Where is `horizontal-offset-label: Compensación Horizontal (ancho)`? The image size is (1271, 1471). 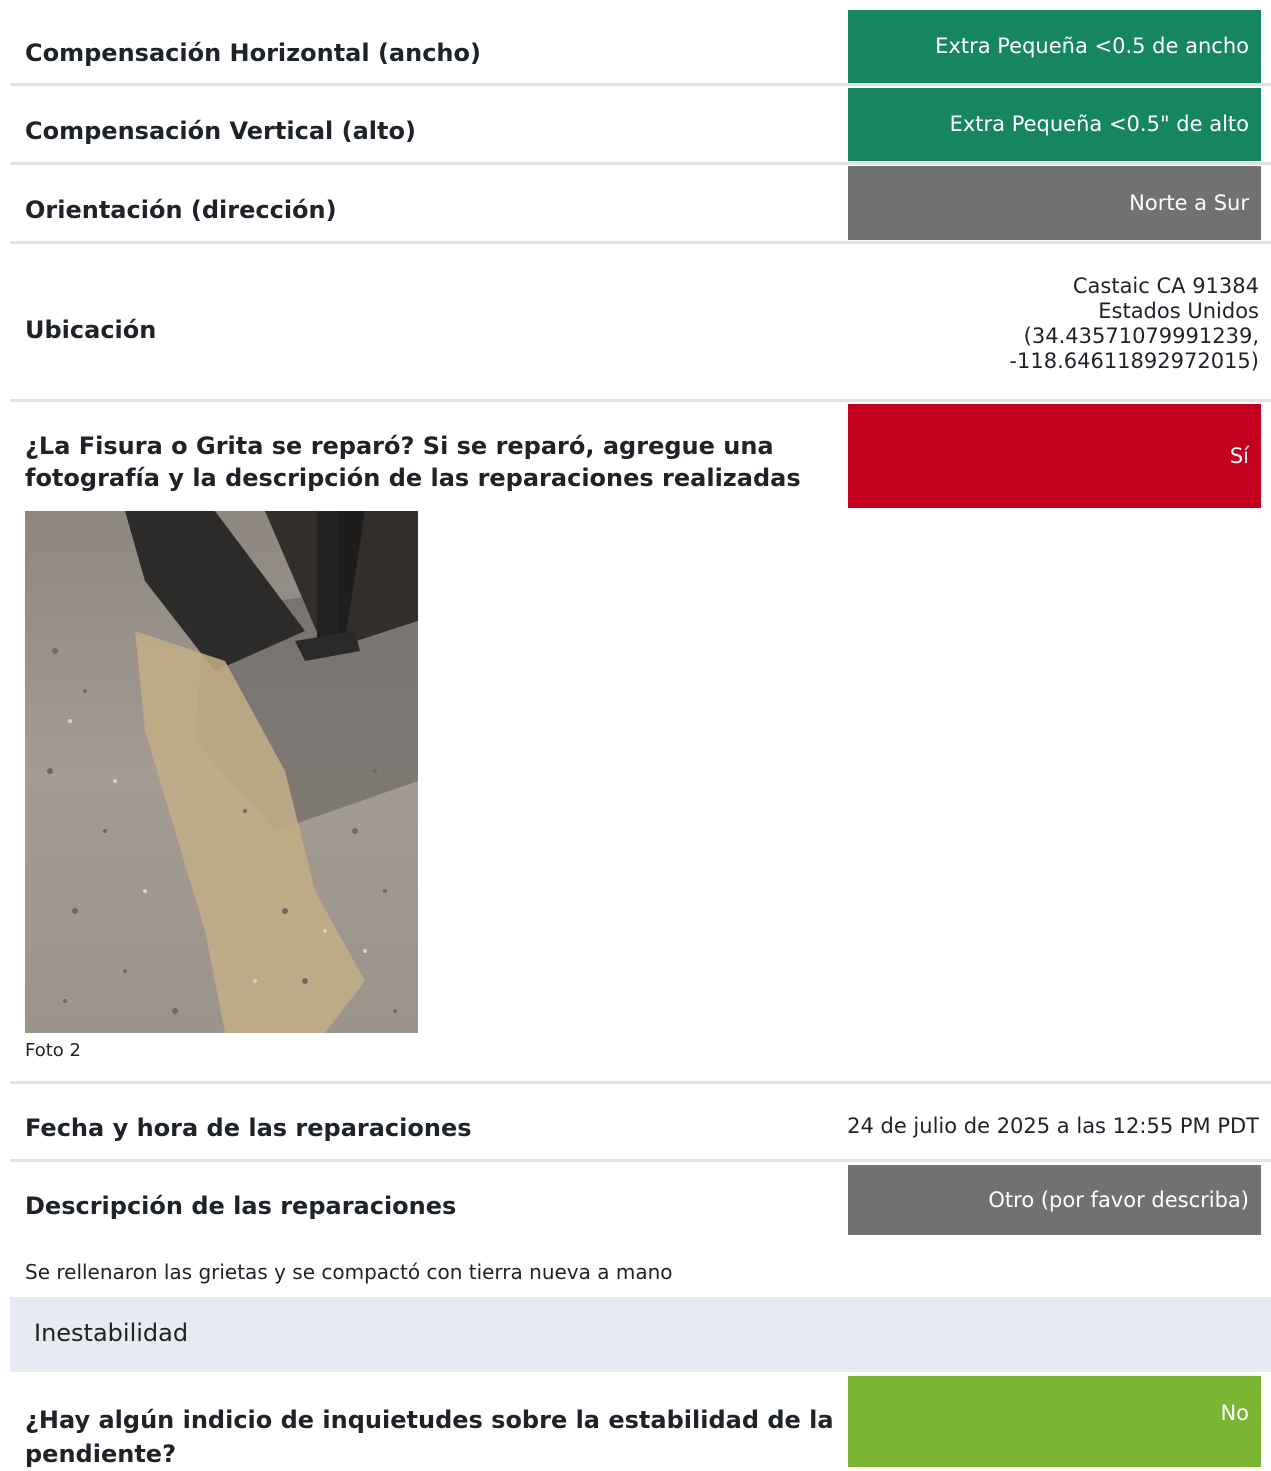 horizontal-offset-label: Compensación Horizontal (ancho) is located at coordinates (253, 53).